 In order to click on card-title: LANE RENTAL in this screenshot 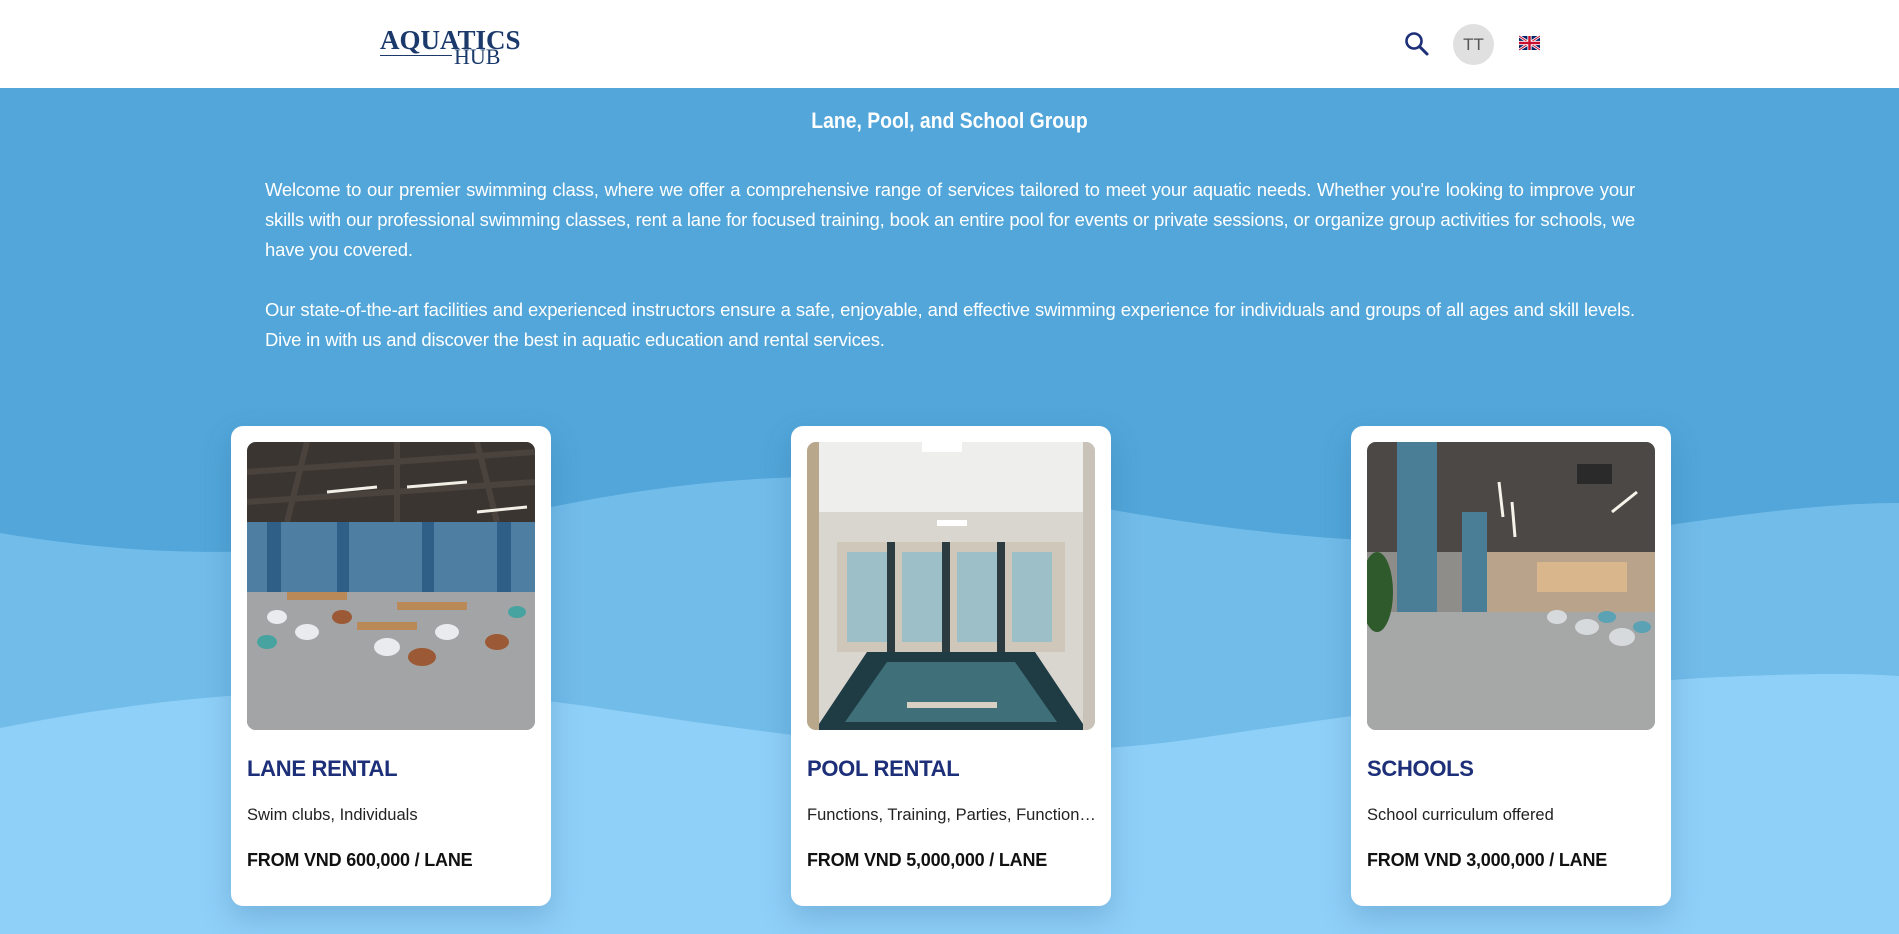, I will do `click(322, 768)`.